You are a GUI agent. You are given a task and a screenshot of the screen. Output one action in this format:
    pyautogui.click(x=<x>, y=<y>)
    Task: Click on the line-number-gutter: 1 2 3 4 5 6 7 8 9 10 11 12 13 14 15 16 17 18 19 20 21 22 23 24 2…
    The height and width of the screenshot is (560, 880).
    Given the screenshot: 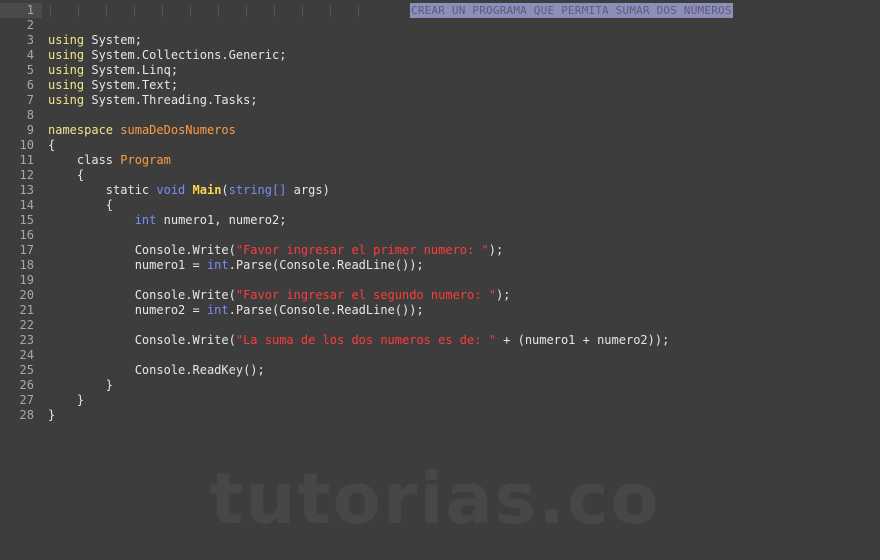 What is the action you would take?
    pyautogui.click(x=17, y=213)
    